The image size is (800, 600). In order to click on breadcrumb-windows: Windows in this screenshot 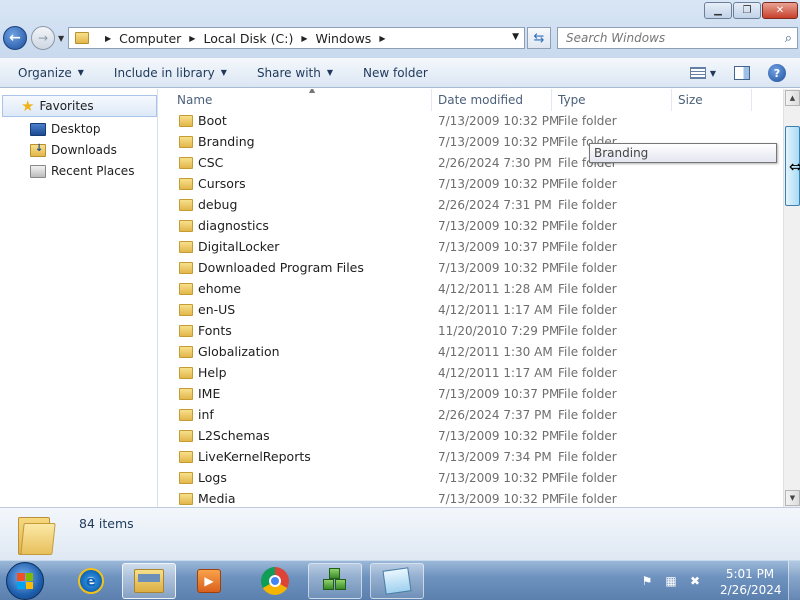, I will do `click(344, 38)`.